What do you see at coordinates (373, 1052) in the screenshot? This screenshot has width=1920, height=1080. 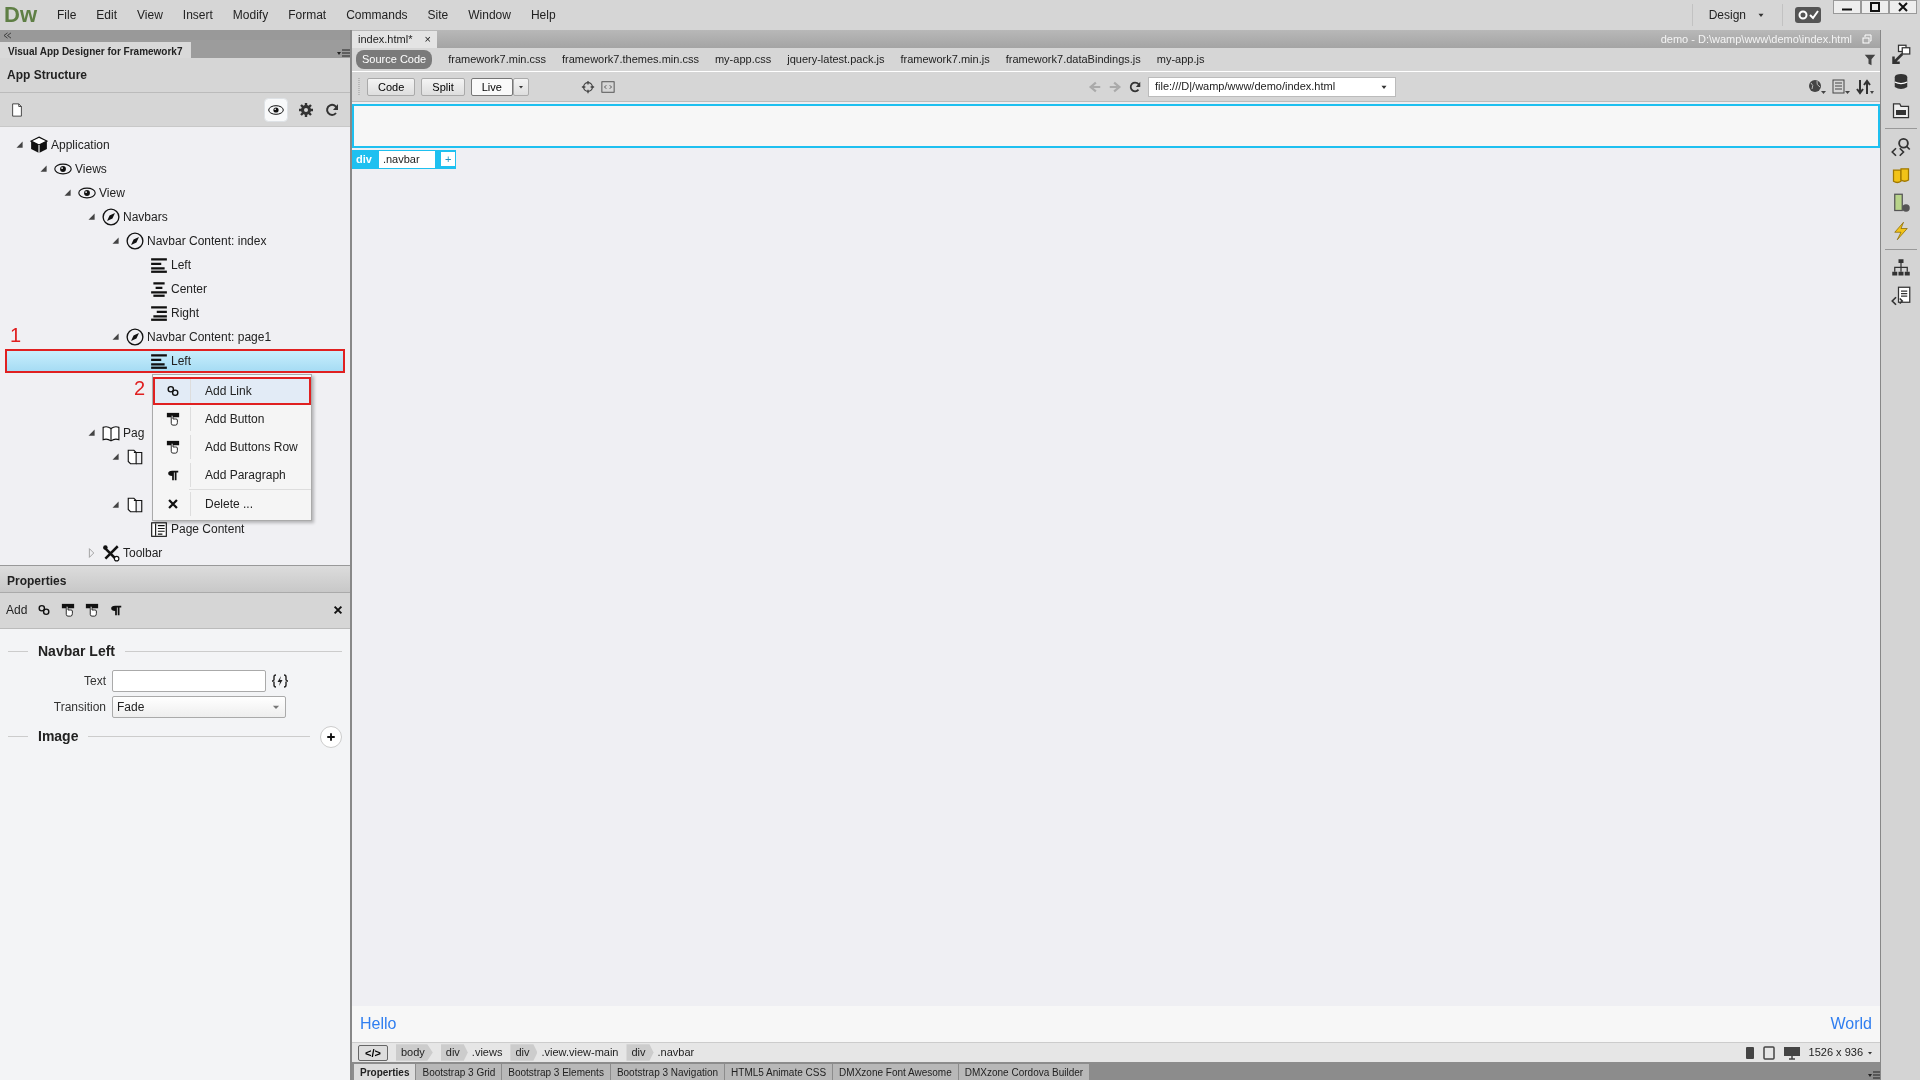 I see `code-toggle-button: </>` at bounding box center [373, 1052].